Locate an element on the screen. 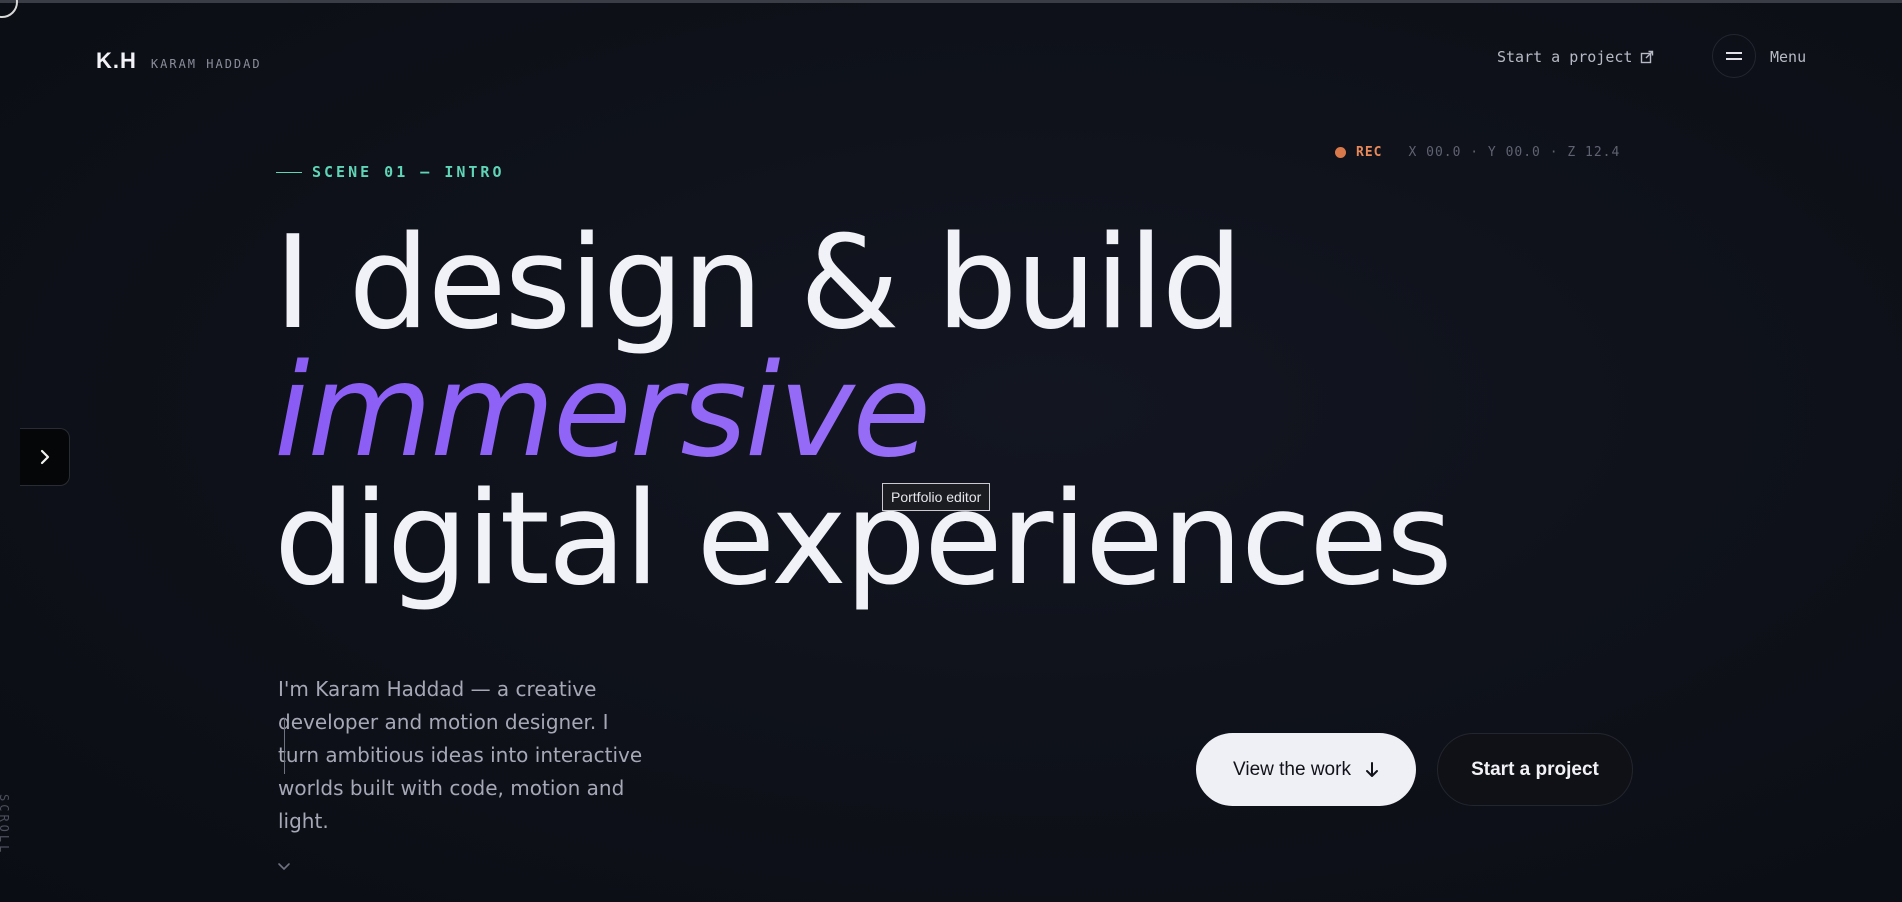 This screenshot has width=1902, height=902. rec-label: REC is located at coordinates (1369, 152).